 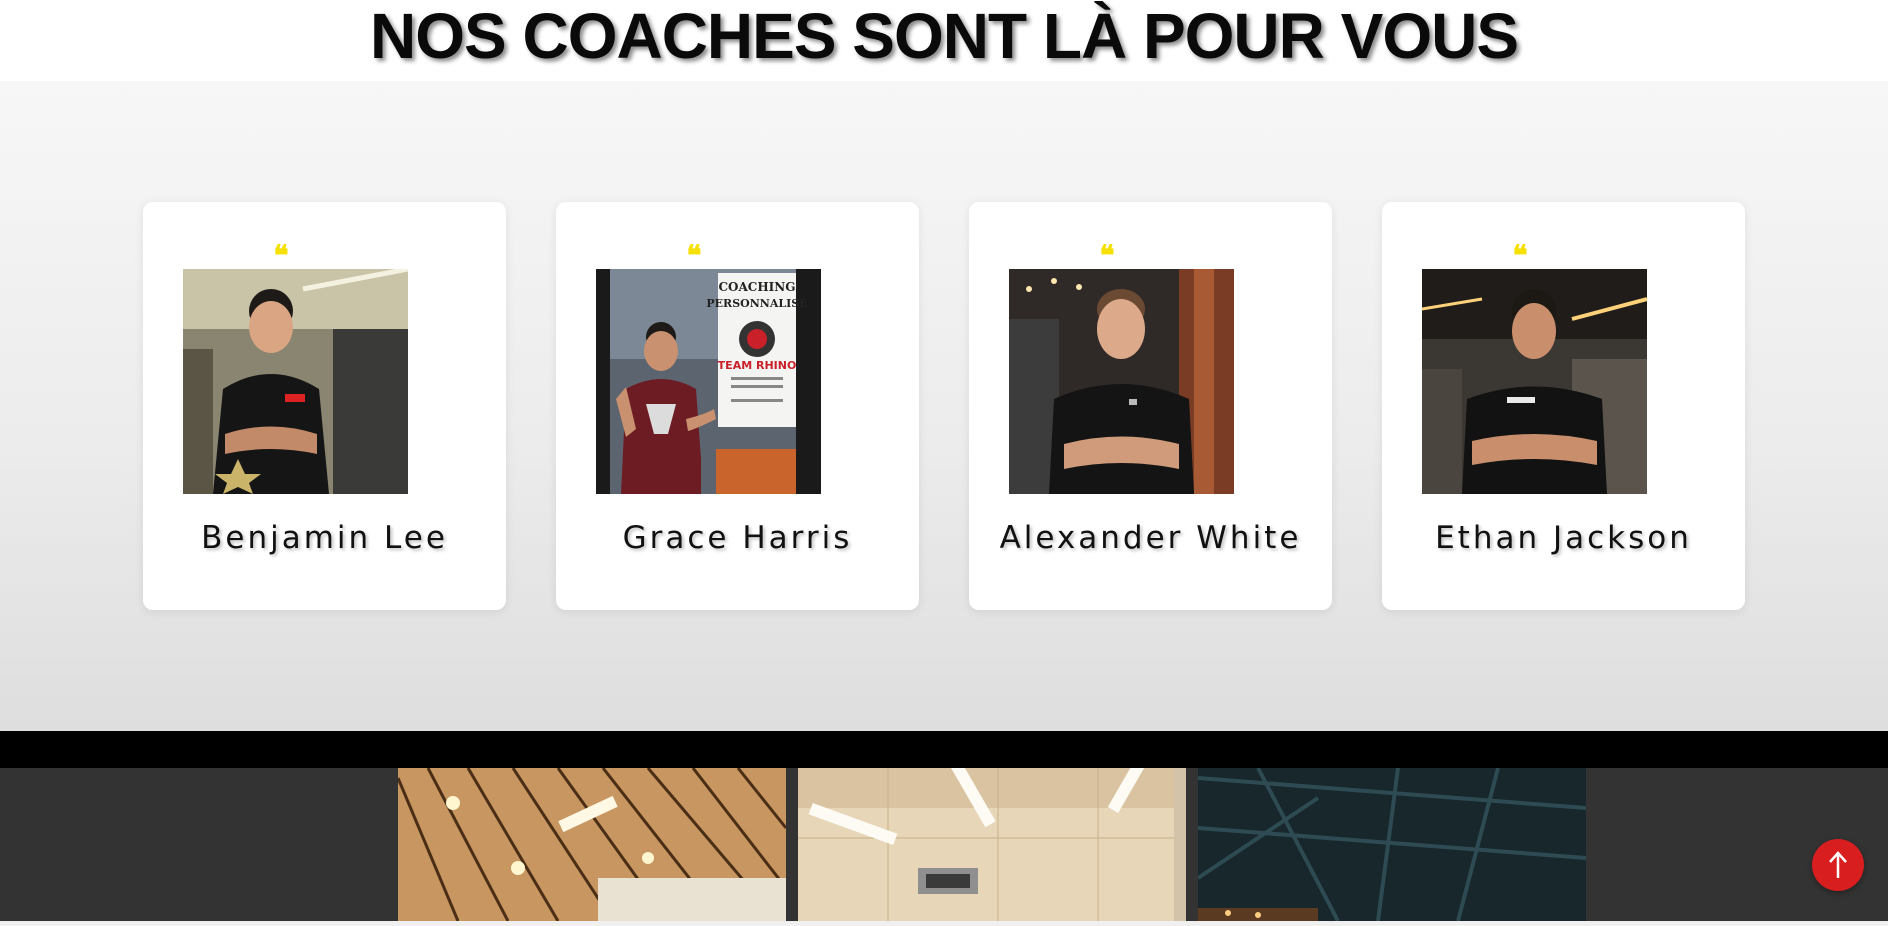 I want to click on coach-card: ❝ Benjamin Lee, so click(x=324, y=406).